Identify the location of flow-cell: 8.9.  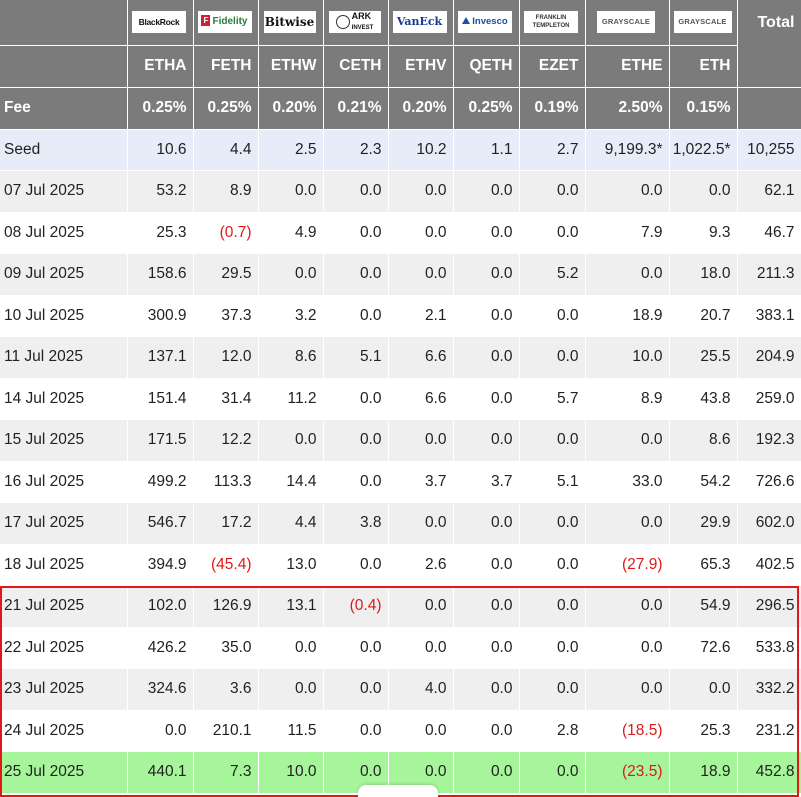
(627, 399).